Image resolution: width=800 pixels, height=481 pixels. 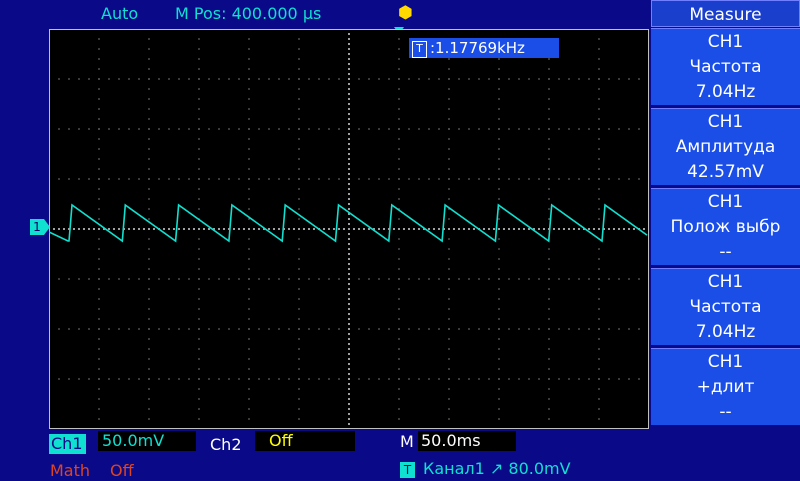 I want to click on measure-title: Measure, so click(x=725, y=13).